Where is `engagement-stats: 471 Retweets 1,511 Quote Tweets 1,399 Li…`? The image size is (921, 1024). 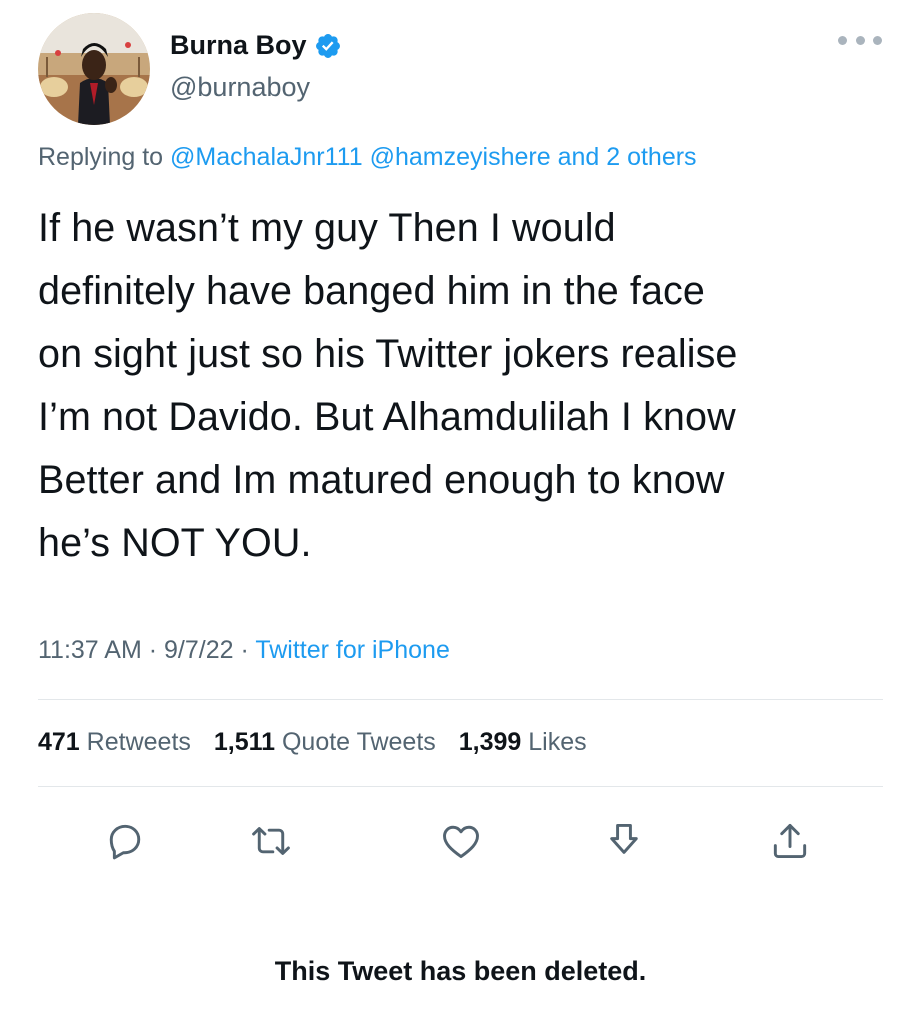 engagement-stats: 471 Retweets 1,511 Quote Tweets 1,399 Li… is located at coordinates (312, 742).